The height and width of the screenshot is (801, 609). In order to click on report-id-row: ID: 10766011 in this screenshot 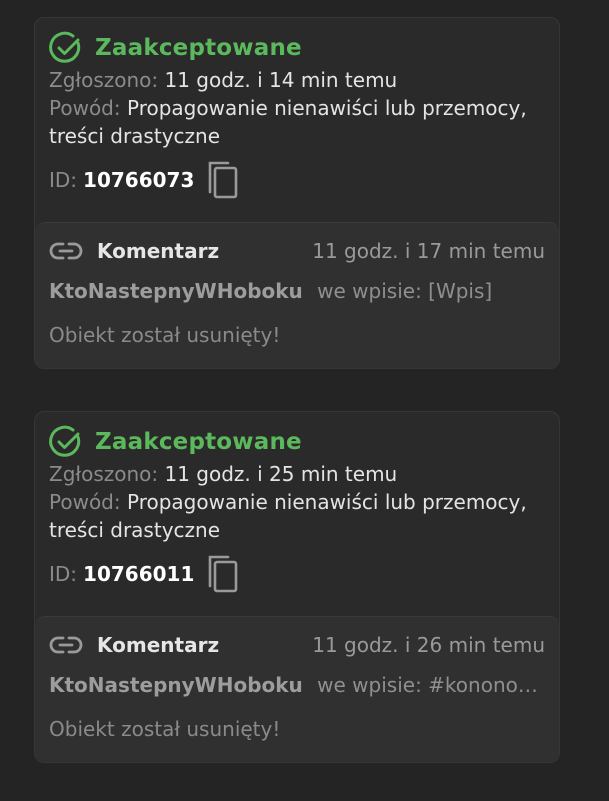, I will do `click(297, 574)`.